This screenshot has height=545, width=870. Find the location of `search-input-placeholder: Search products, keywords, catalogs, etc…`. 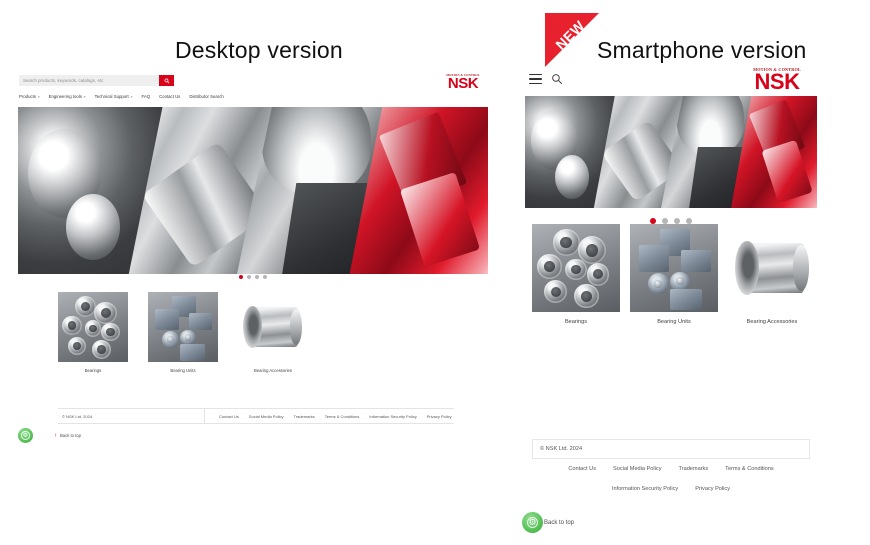

search-input-placeholder: Search products, keywords, catalogs, etc… is located at coordinates (64, 80).